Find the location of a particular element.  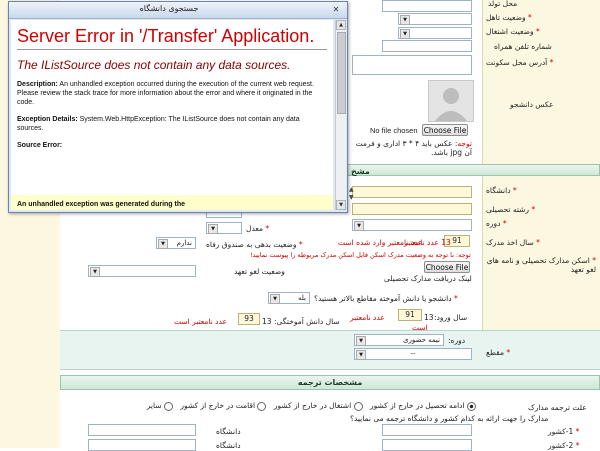

error-divider is located at coordinates (172, 48).